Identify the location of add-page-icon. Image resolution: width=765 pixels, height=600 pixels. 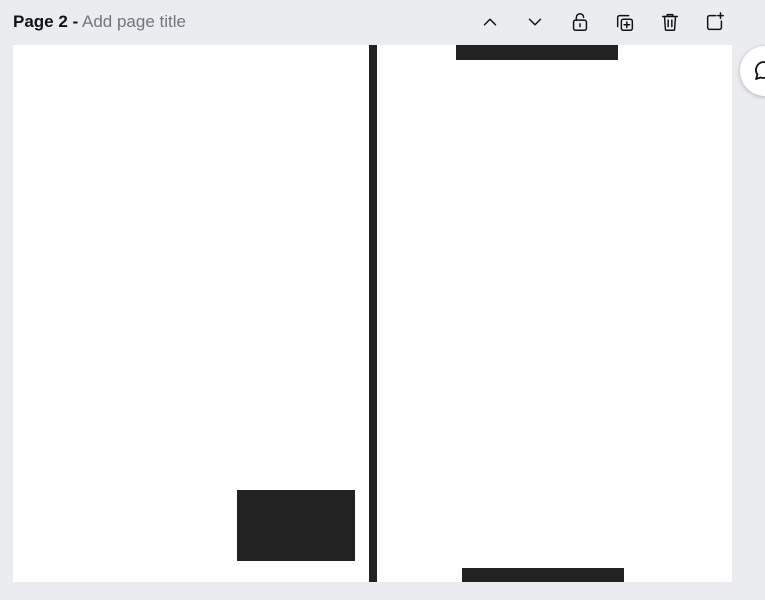
(715, 21).